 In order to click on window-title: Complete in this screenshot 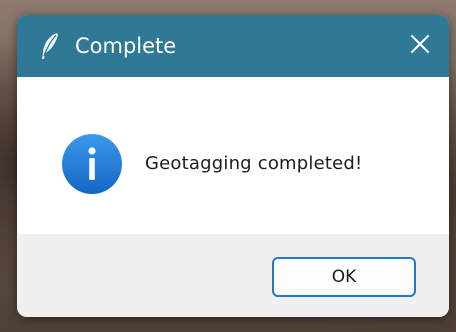, I will do `click(126, 46)`.